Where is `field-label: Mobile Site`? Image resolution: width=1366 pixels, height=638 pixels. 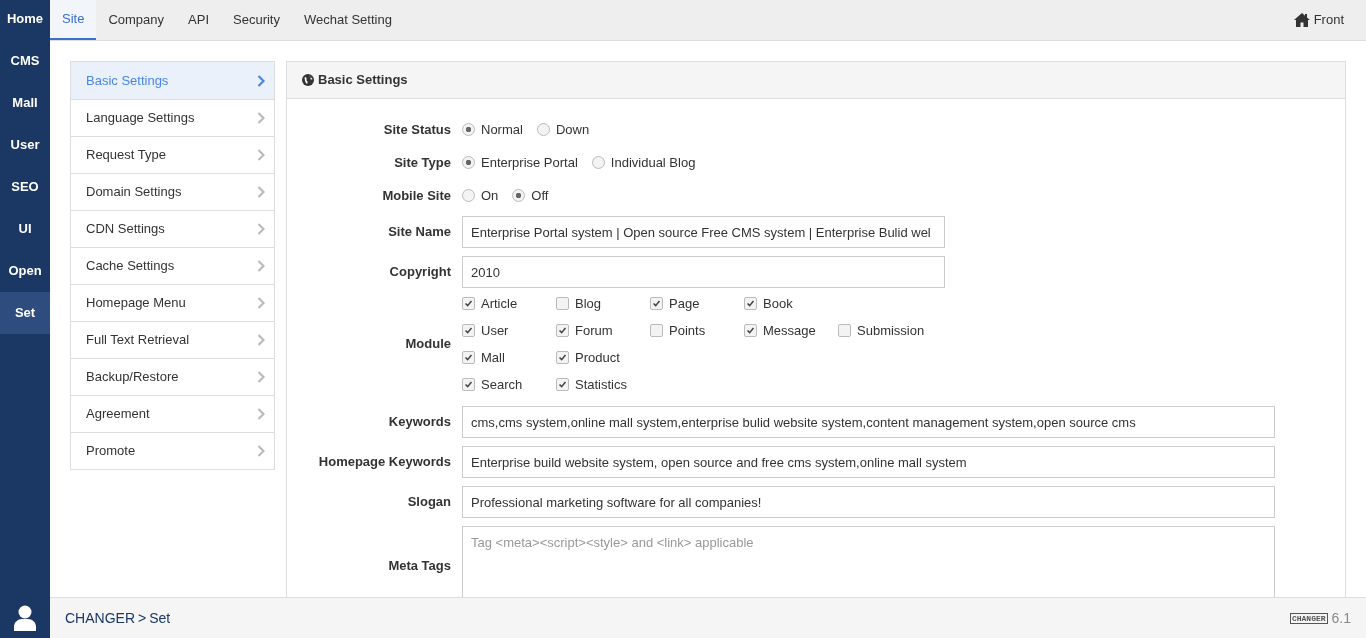
field-label: Mobile Site is located at coordinates (416, 195).